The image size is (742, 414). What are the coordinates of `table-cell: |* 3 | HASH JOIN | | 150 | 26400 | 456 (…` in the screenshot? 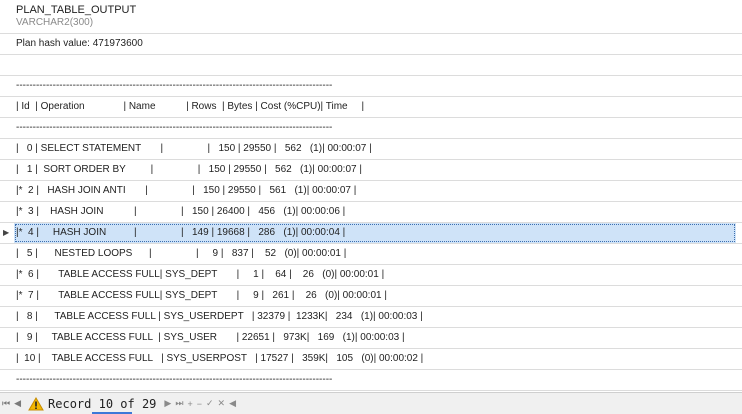 It's located at (180, 211).